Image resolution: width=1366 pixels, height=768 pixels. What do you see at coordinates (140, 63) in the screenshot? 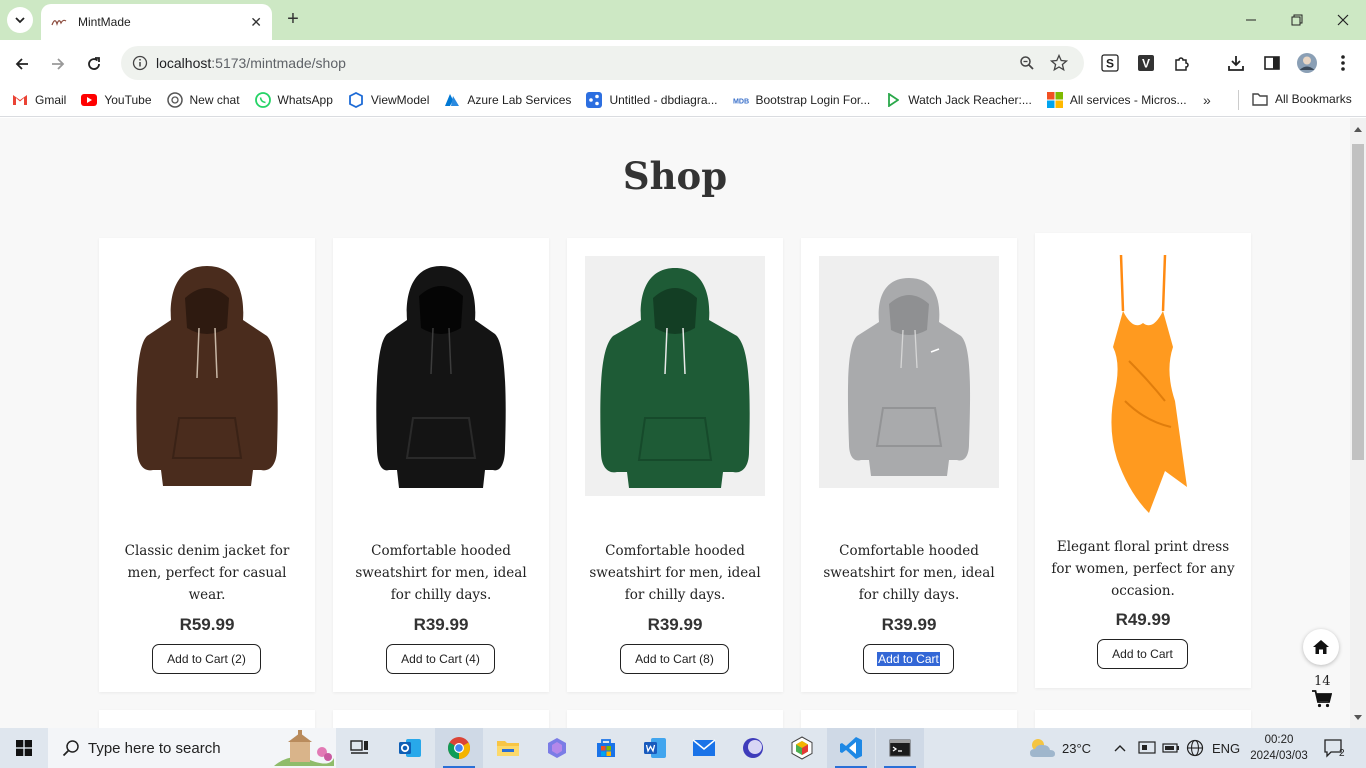
I see `site-info-icon` at bounding box center [140, 63].